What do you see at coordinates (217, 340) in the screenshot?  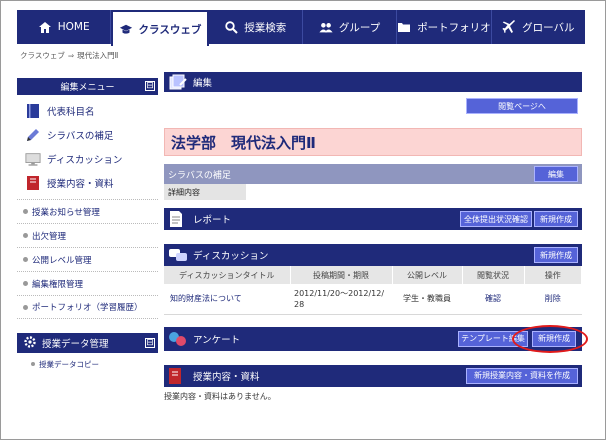 I see `survey-title: アンケート` at bounding box center [217, 340].